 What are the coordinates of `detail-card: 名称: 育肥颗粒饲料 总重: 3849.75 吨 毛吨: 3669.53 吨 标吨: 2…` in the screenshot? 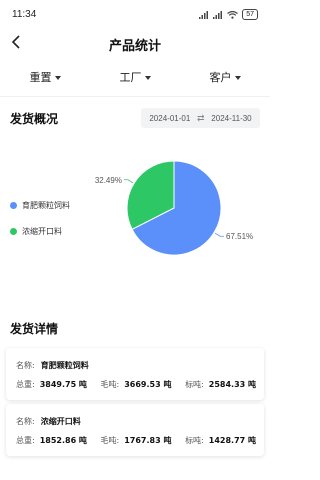 It's located at (135, 374).